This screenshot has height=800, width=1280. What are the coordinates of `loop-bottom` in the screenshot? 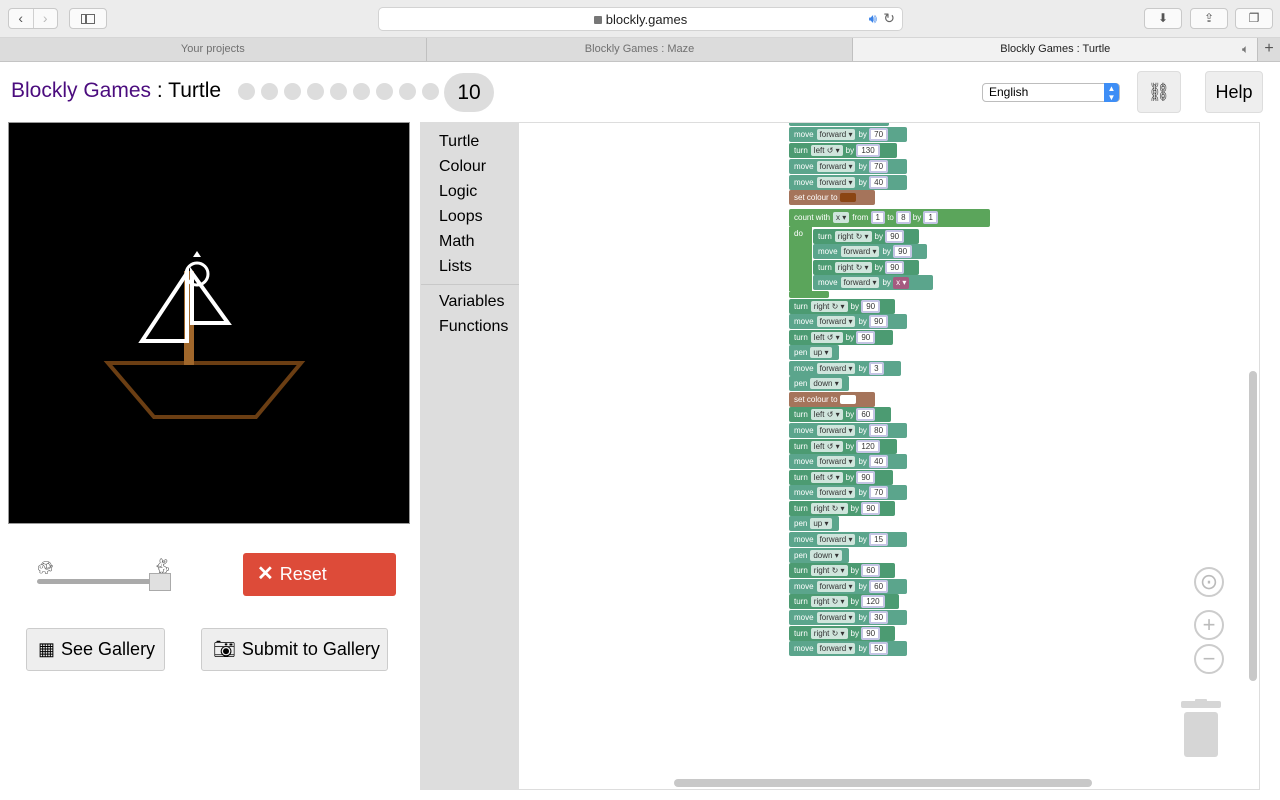 It's located at (809, 294).